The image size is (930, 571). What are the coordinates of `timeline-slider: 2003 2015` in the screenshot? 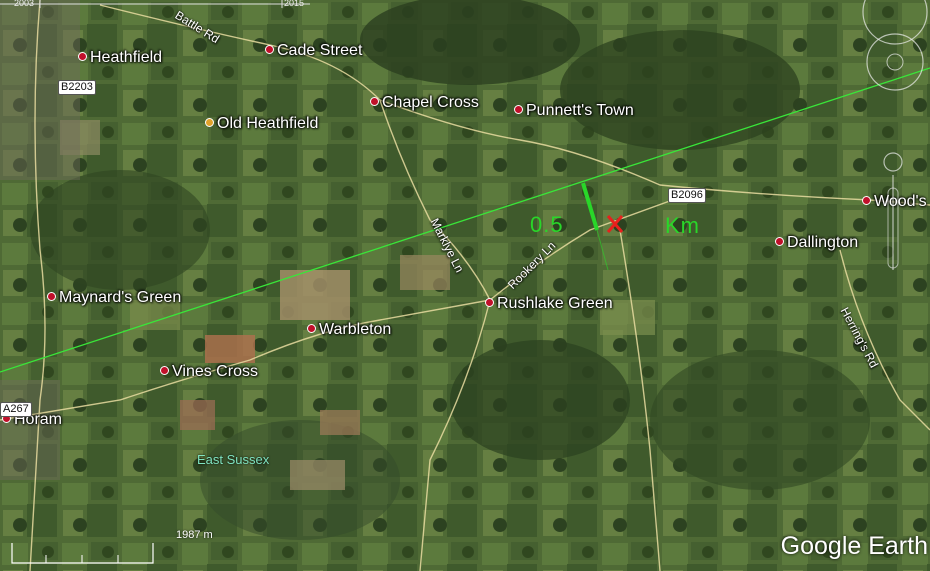 It's located at (160, 5).